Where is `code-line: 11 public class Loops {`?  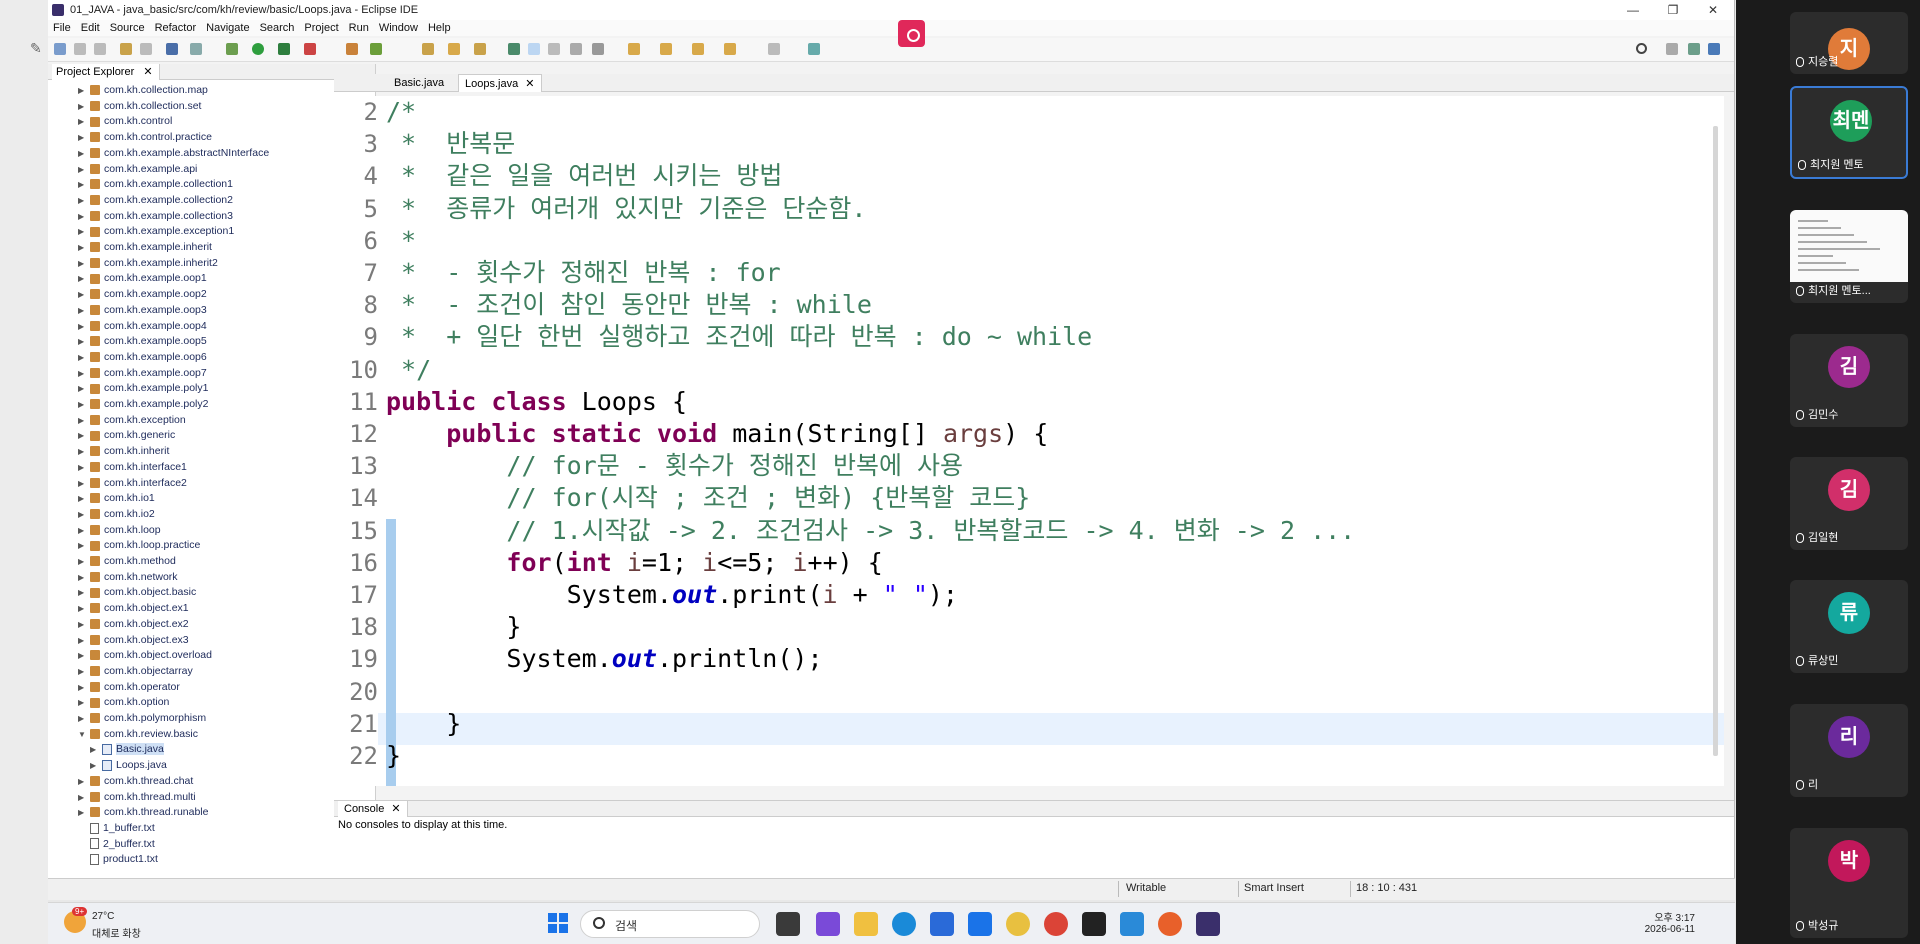
code-line: 11 public class Loops { is located at coordinates (1024, 402).